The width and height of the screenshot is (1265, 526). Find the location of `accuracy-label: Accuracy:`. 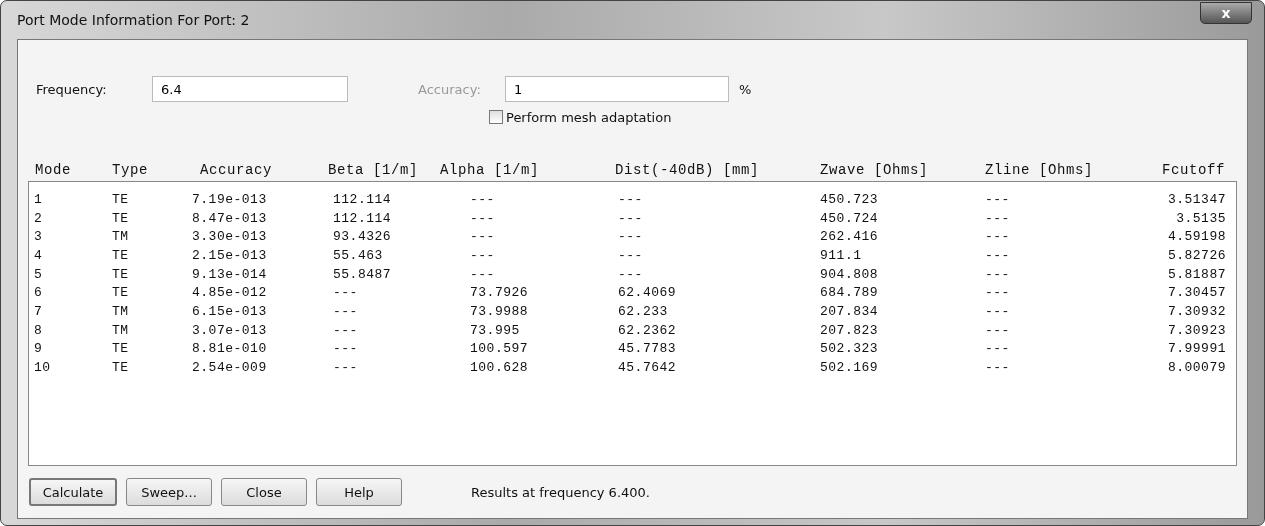

accuracy-label: Accuracy: is located at coordinates (450, 89).